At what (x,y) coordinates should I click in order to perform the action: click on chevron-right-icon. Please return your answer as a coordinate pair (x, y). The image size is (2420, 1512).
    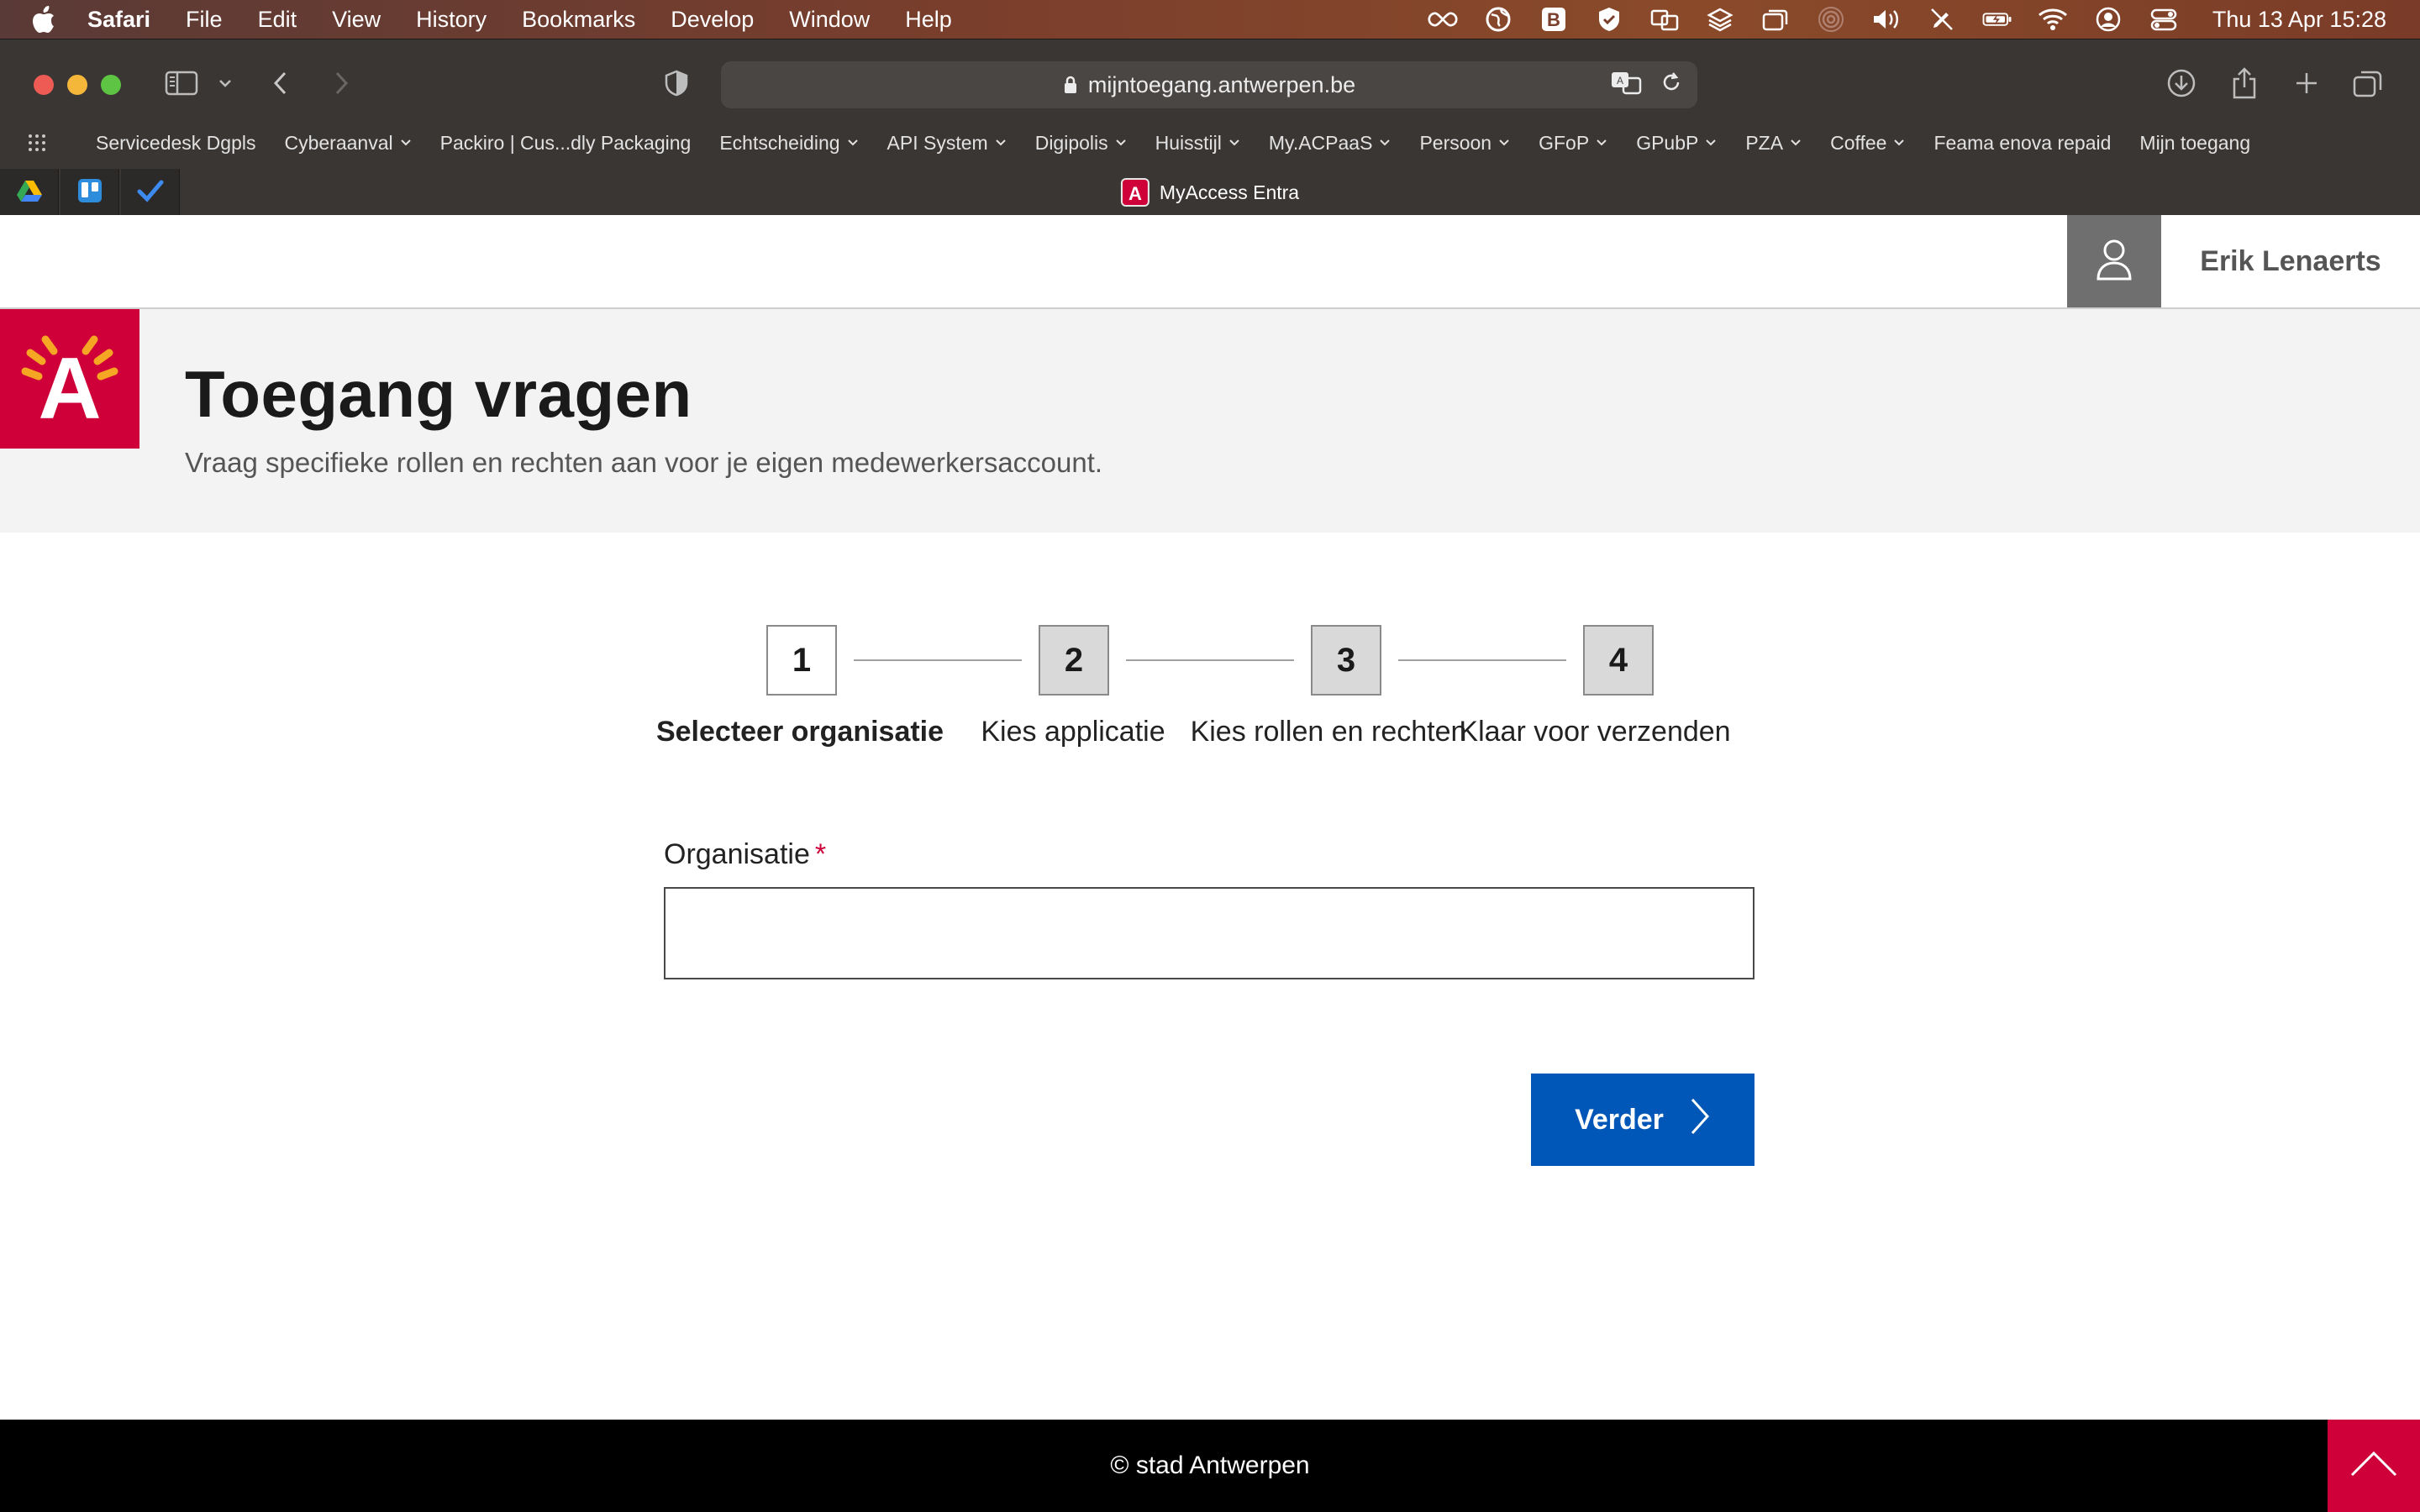
    Looking at the image, I should click on (1700, 1120).